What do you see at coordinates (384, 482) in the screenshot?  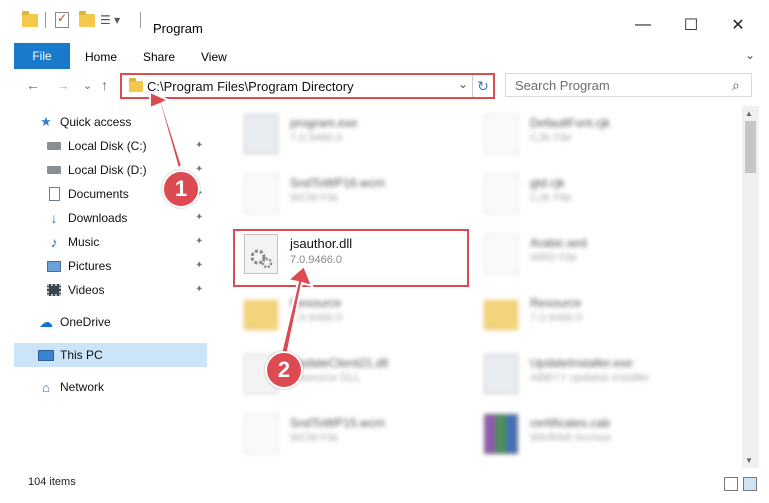 I see `status-bar: 104 items` at bounding box center [384, 482].